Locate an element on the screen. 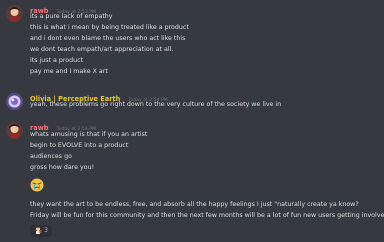 The width and height of the screenshot is (384, 242). message-text: audiences go is located at coordinates (51, 156).